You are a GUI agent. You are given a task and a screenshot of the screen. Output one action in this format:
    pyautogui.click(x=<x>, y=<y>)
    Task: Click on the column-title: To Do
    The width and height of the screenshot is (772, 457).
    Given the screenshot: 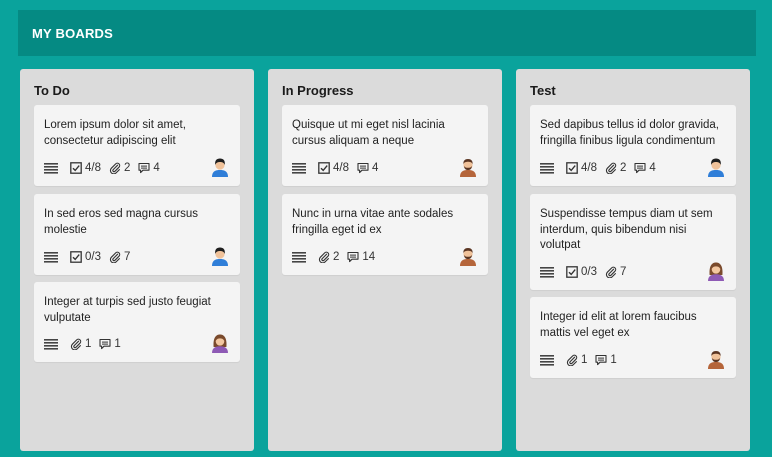 What is the action you would take?
    pyautogui.click(x=52, y=90)
    